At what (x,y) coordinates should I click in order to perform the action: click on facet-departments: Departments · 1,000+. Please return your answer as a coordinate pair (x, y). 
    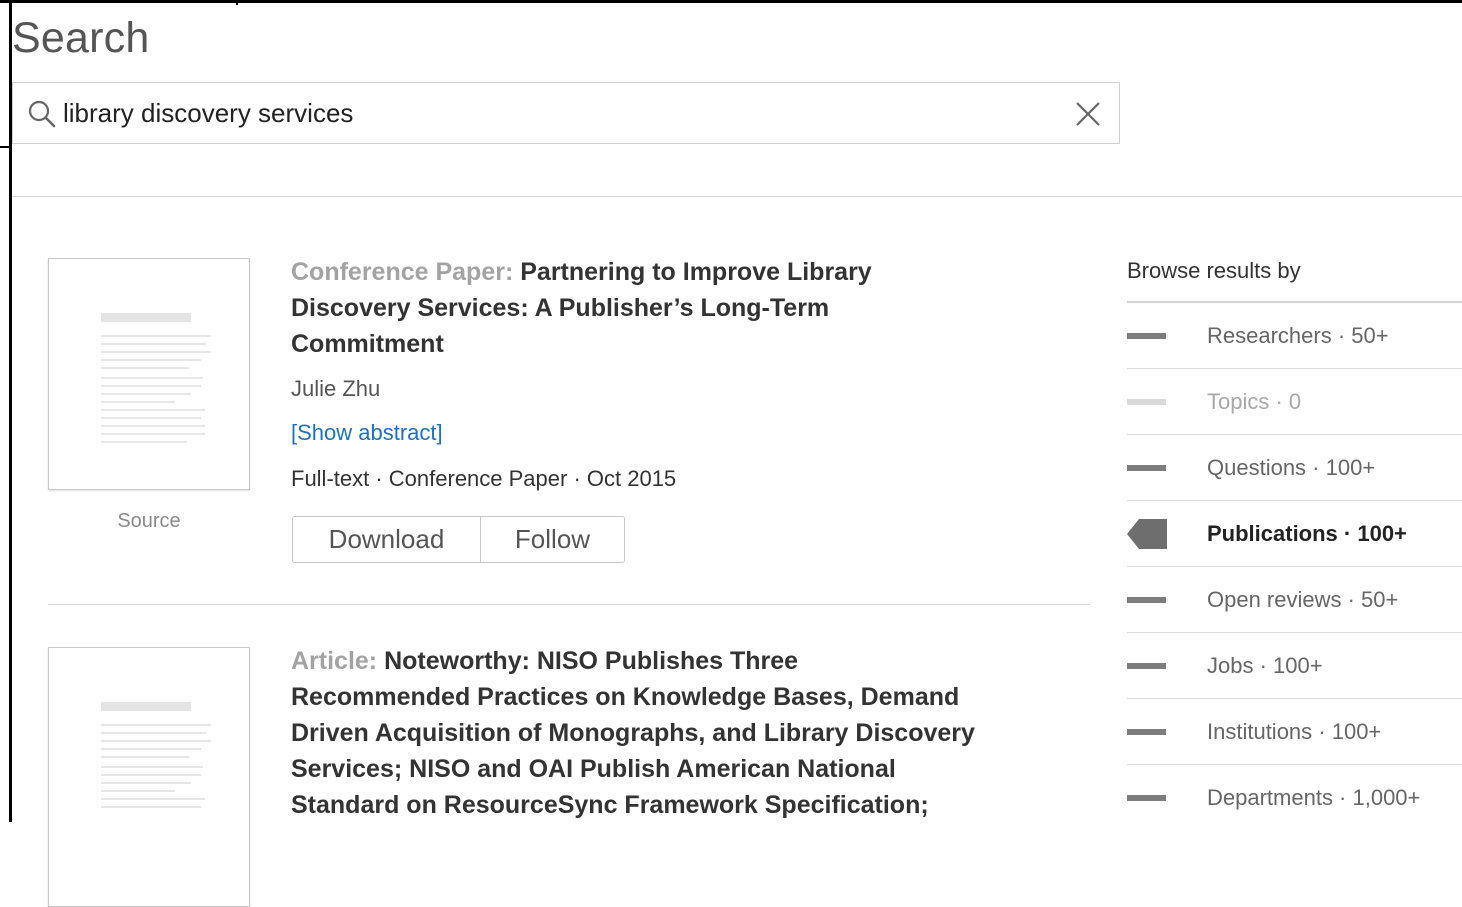
    Looking at the image, I should click on (1294, 798).